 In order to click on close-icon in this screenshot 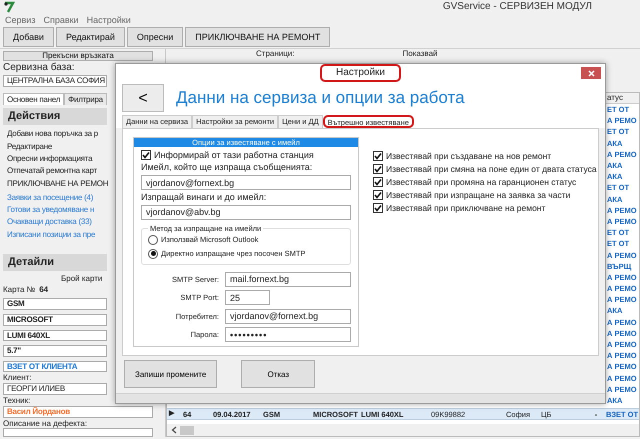, I will do `click(591, 73)`.